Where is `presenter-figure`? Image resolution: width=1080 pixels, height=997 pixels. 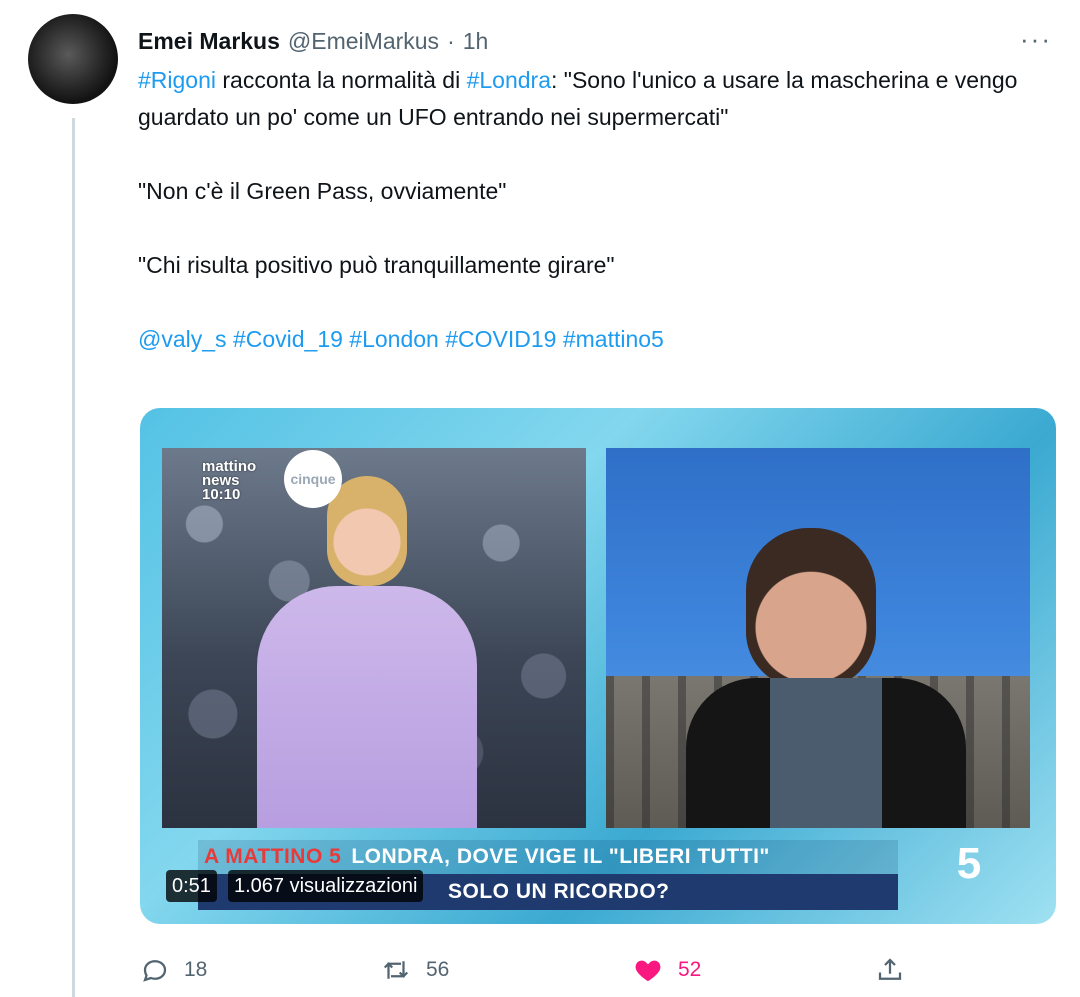 presenter-figure is located at coordinates (367, 652).